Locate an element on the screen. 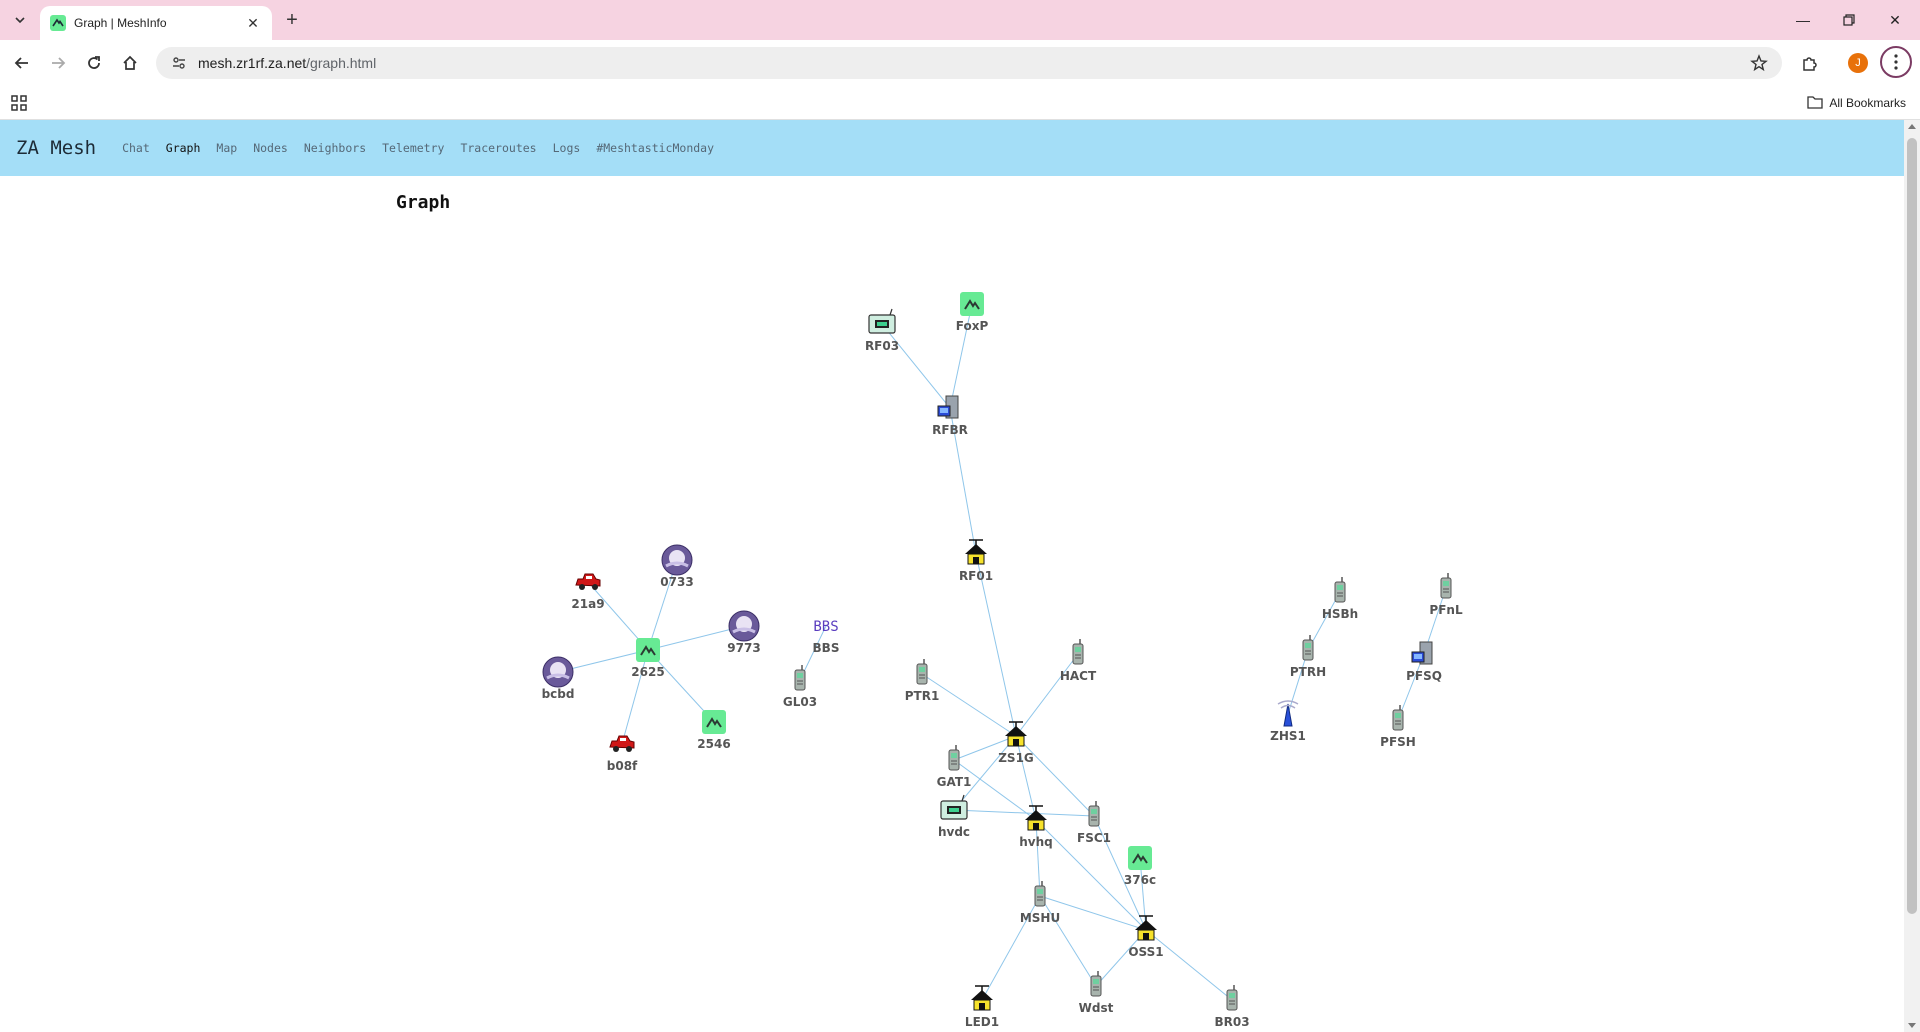  graph-node-label: FSC1 is located at coordinates (1094, 838).